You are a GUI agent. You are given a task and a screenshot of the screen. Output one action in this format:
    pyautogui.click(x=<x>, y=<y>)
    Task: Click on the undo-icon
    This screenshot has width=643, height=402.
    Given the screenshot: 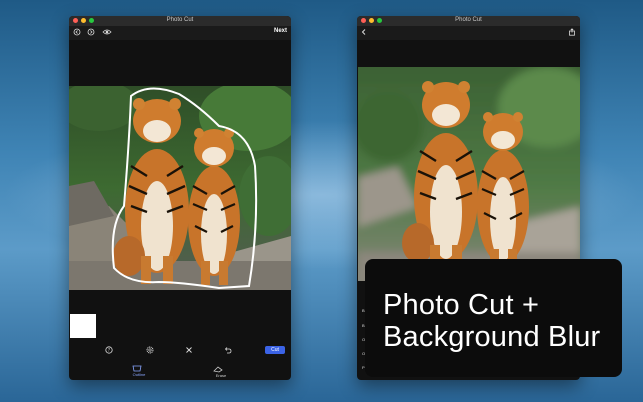 What is the action you would take?
    pyautogui.click(x=228, y=350)
    